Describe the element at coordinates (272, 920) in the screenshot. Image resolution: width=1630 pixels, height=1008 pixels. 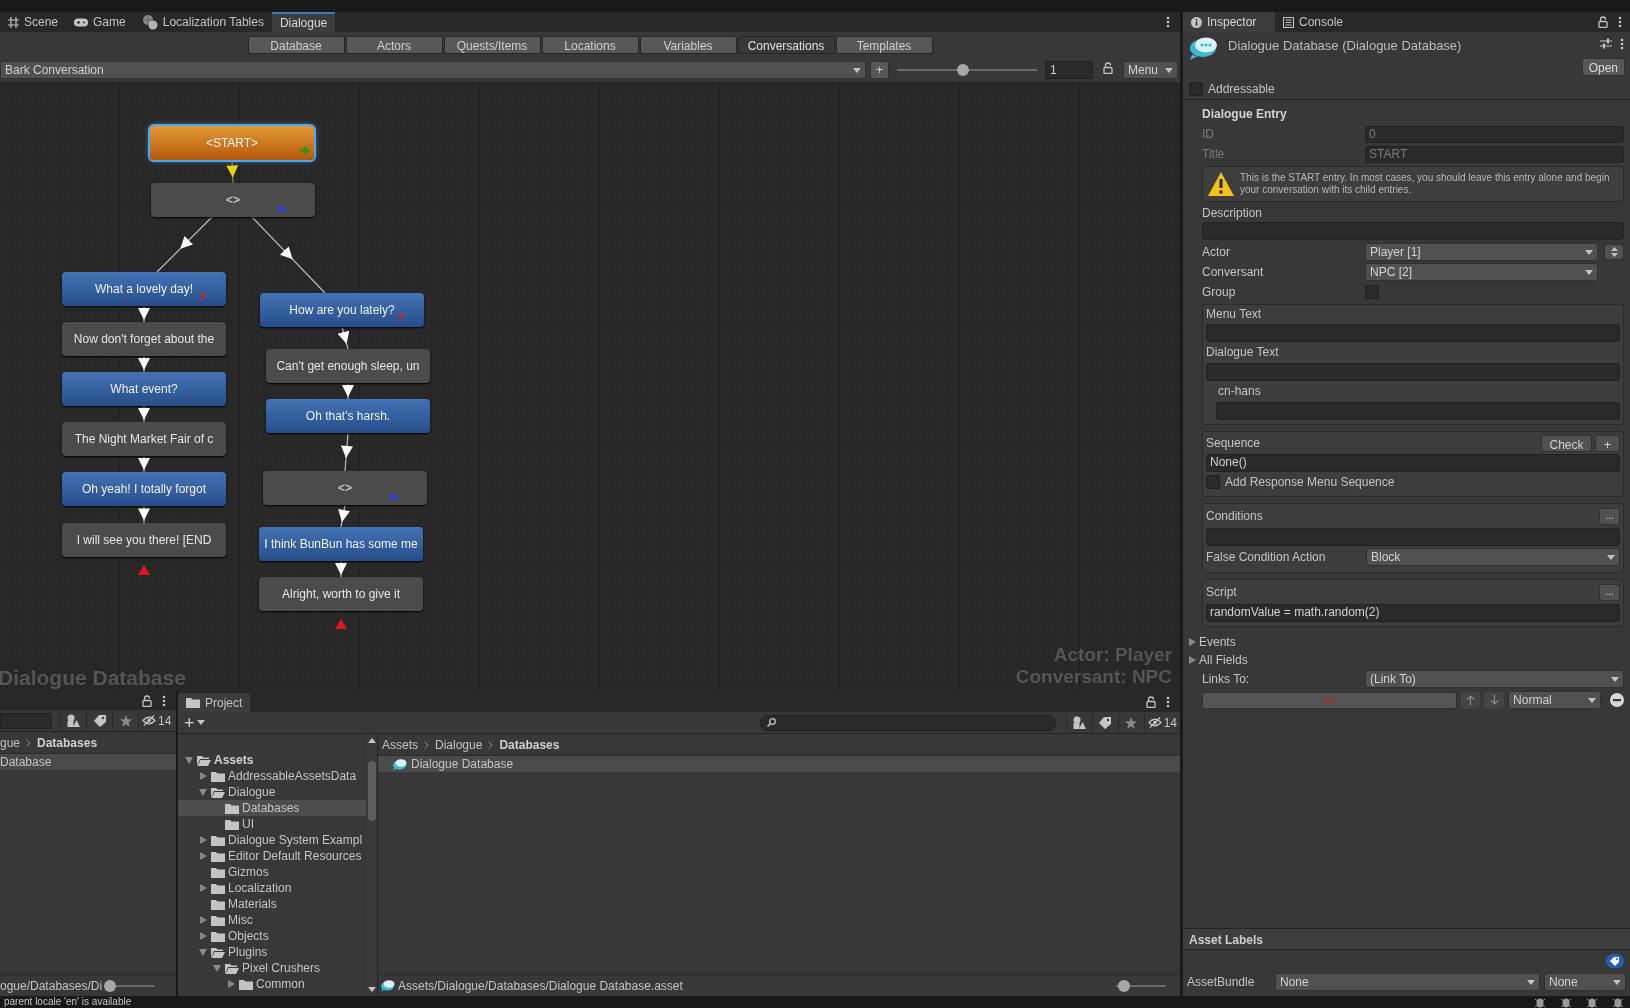
I see `tree-item: Misc` at that location.